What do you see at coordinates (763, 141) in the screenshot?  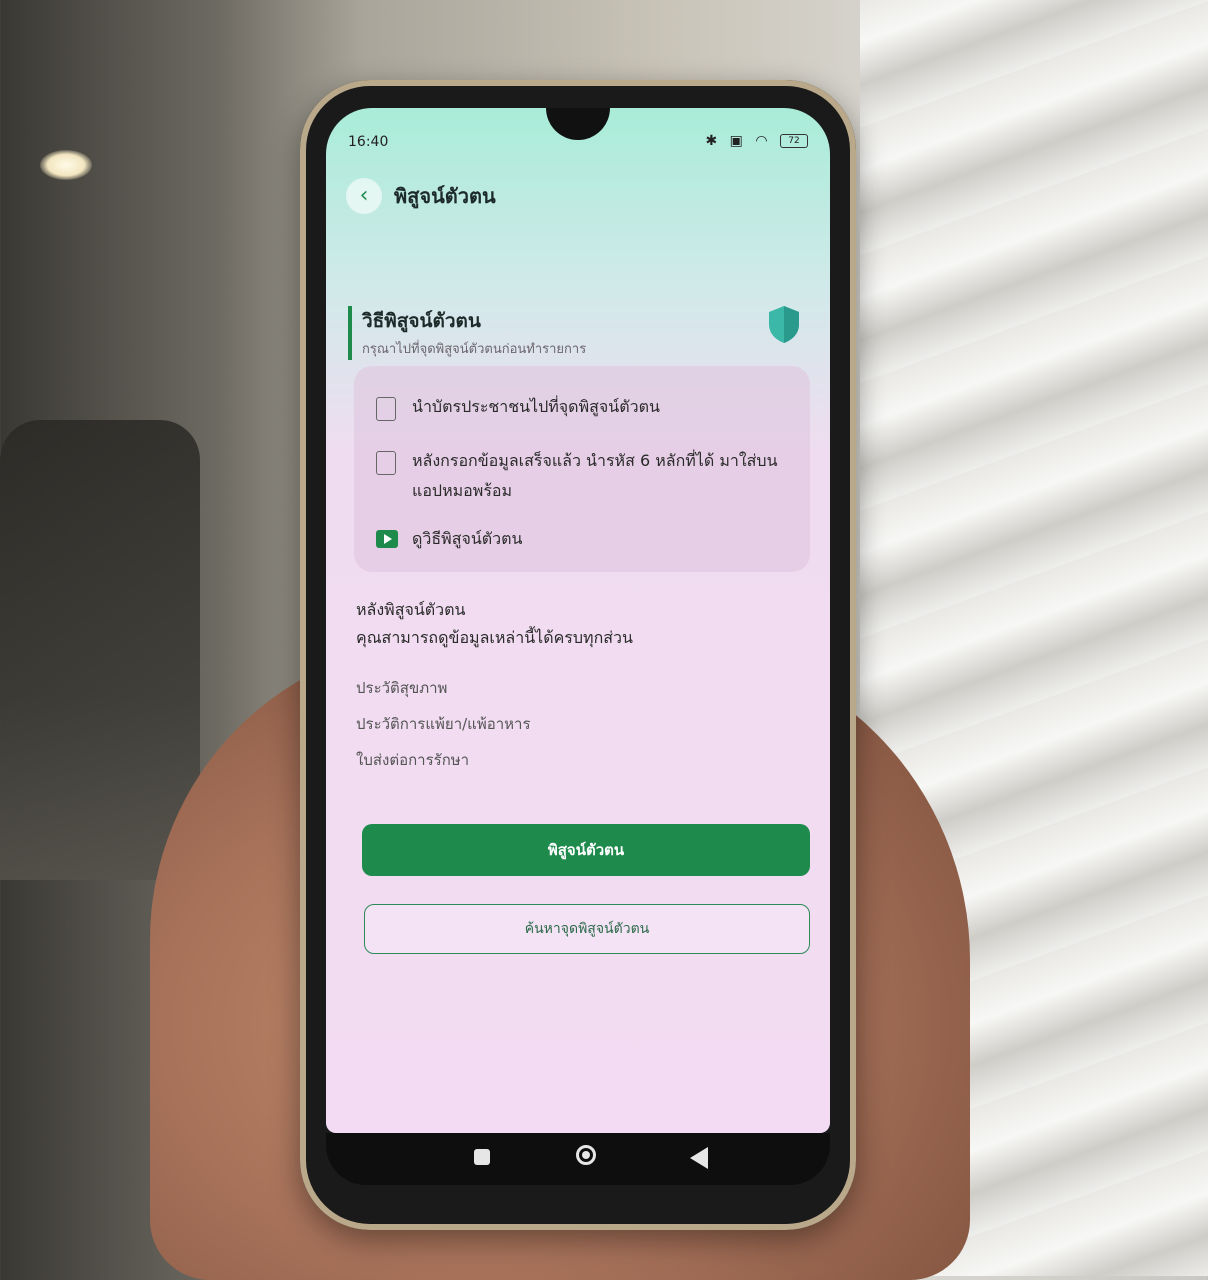 I see `wifi-icon: ◠` at bounding box center [763, 141].